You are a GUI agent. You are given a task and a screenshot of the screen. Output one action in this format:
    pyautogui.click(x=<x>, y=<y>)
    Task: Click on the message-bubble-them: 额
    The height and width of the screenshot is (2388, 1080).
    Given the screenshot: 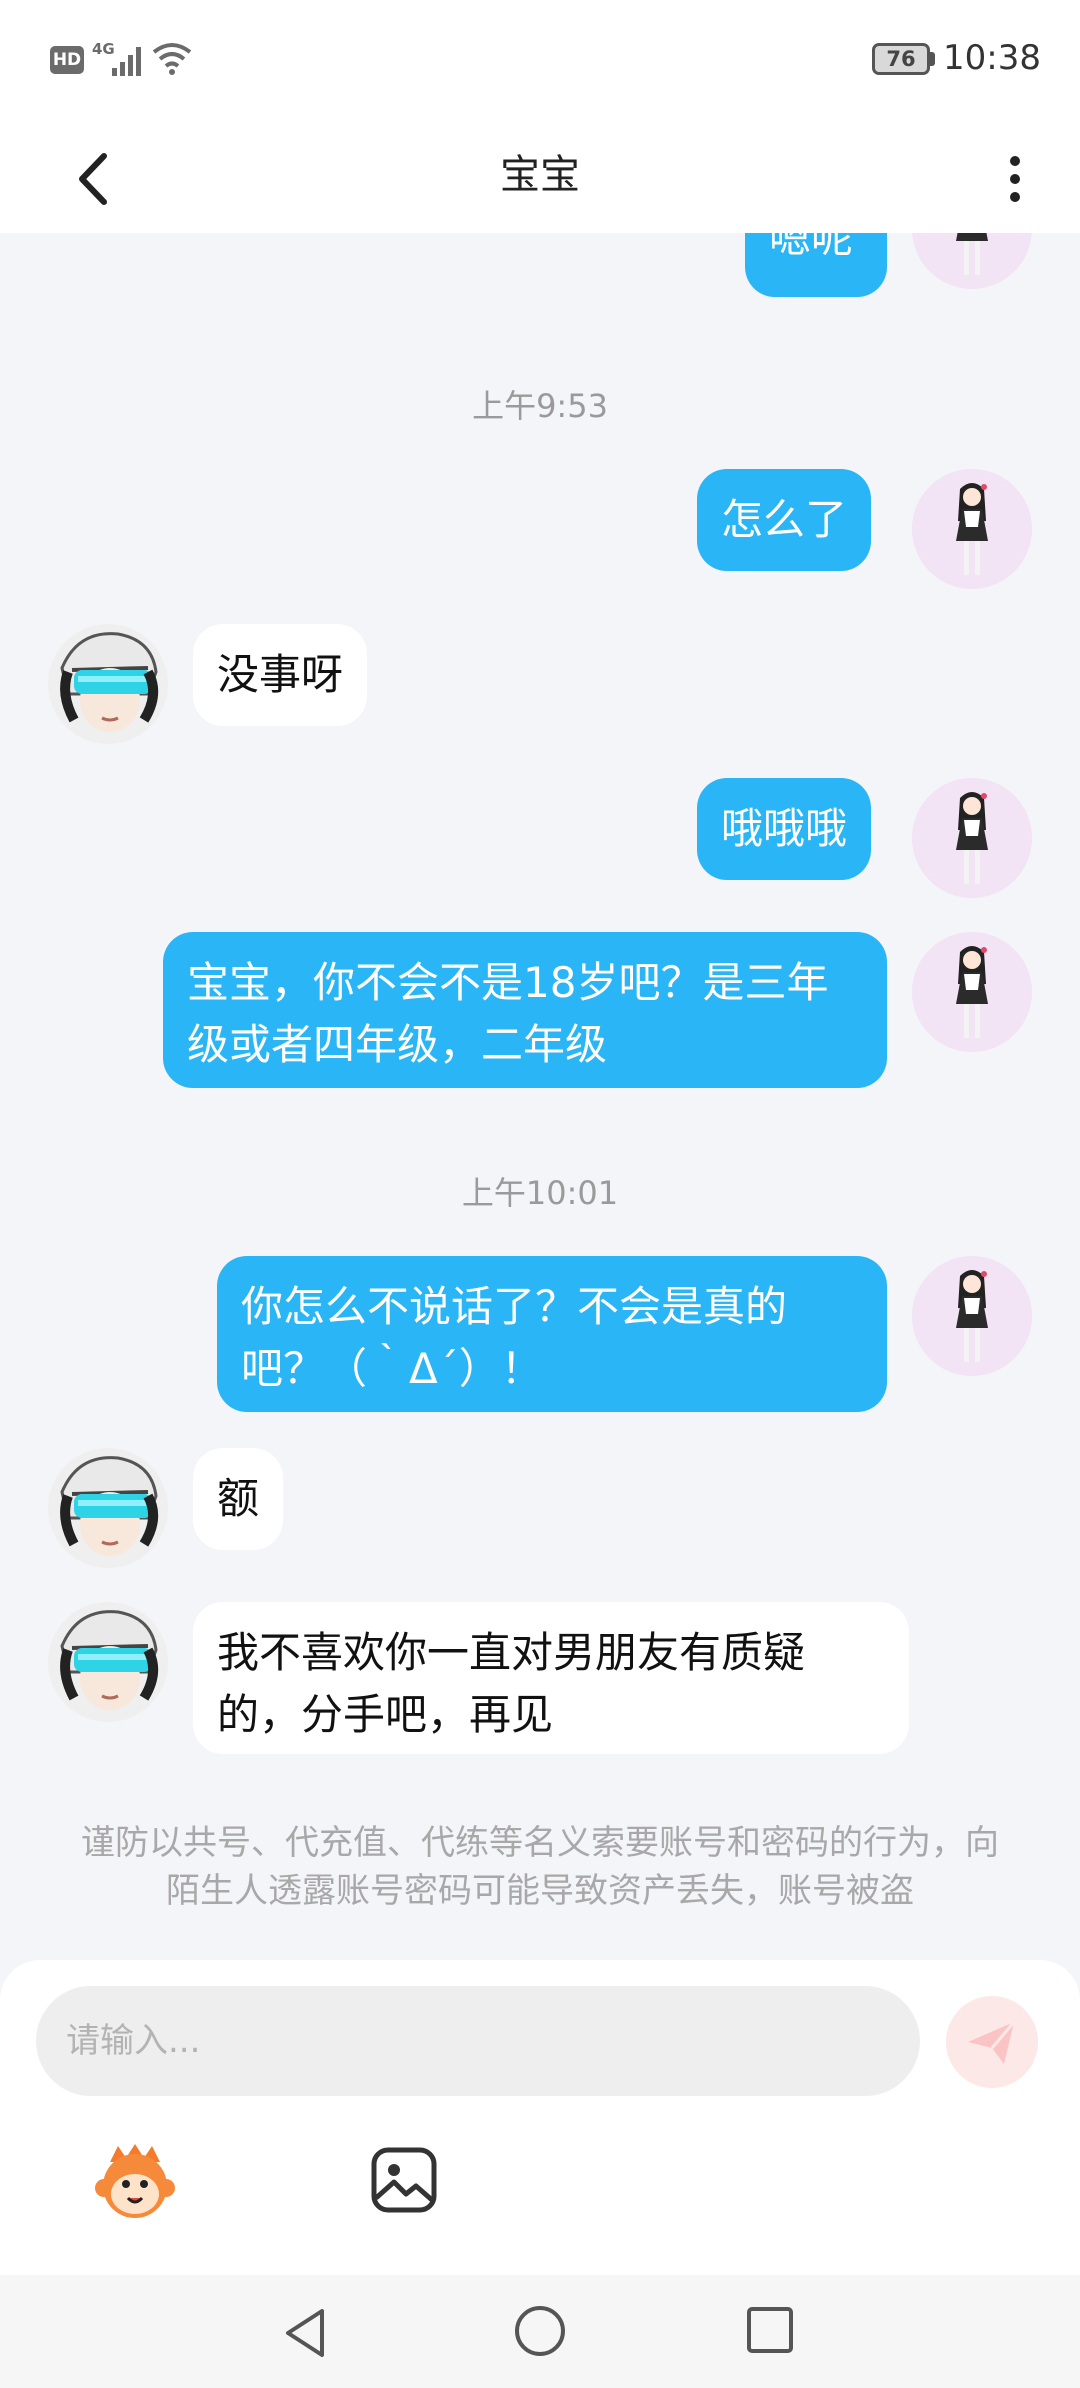 What is the action you would take?
    pyautogui.click(x=238, y=1499)
    